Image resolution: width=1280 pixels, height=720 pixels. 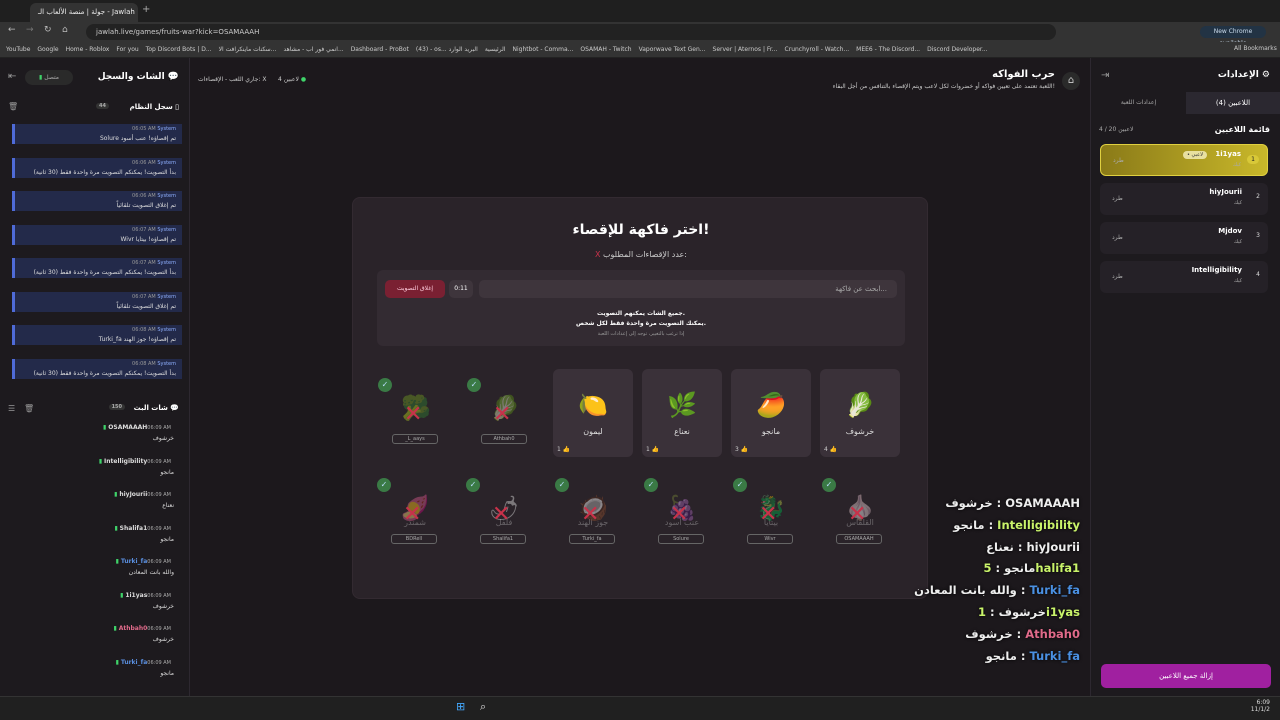 I want to click on chat-username: Intelligibility, so click(x=126, y=461).